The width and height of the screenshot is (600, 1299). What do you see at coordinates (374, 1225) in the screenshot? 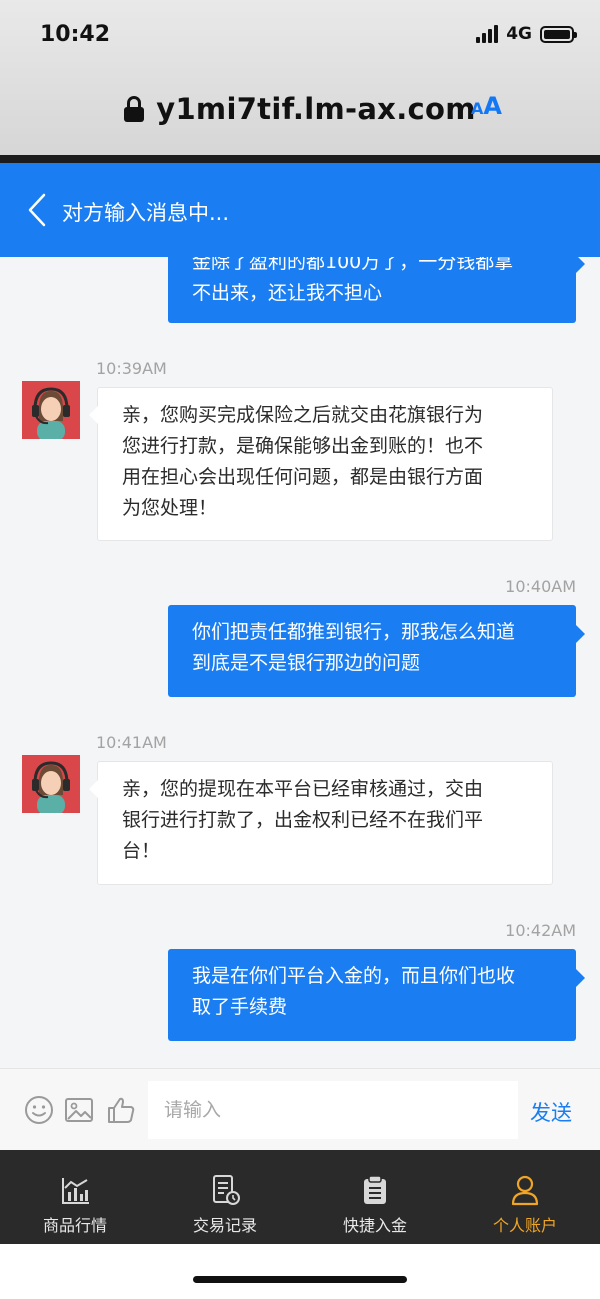
I see `tab-label: 快捷入金` at bounding box center [374, 1225].